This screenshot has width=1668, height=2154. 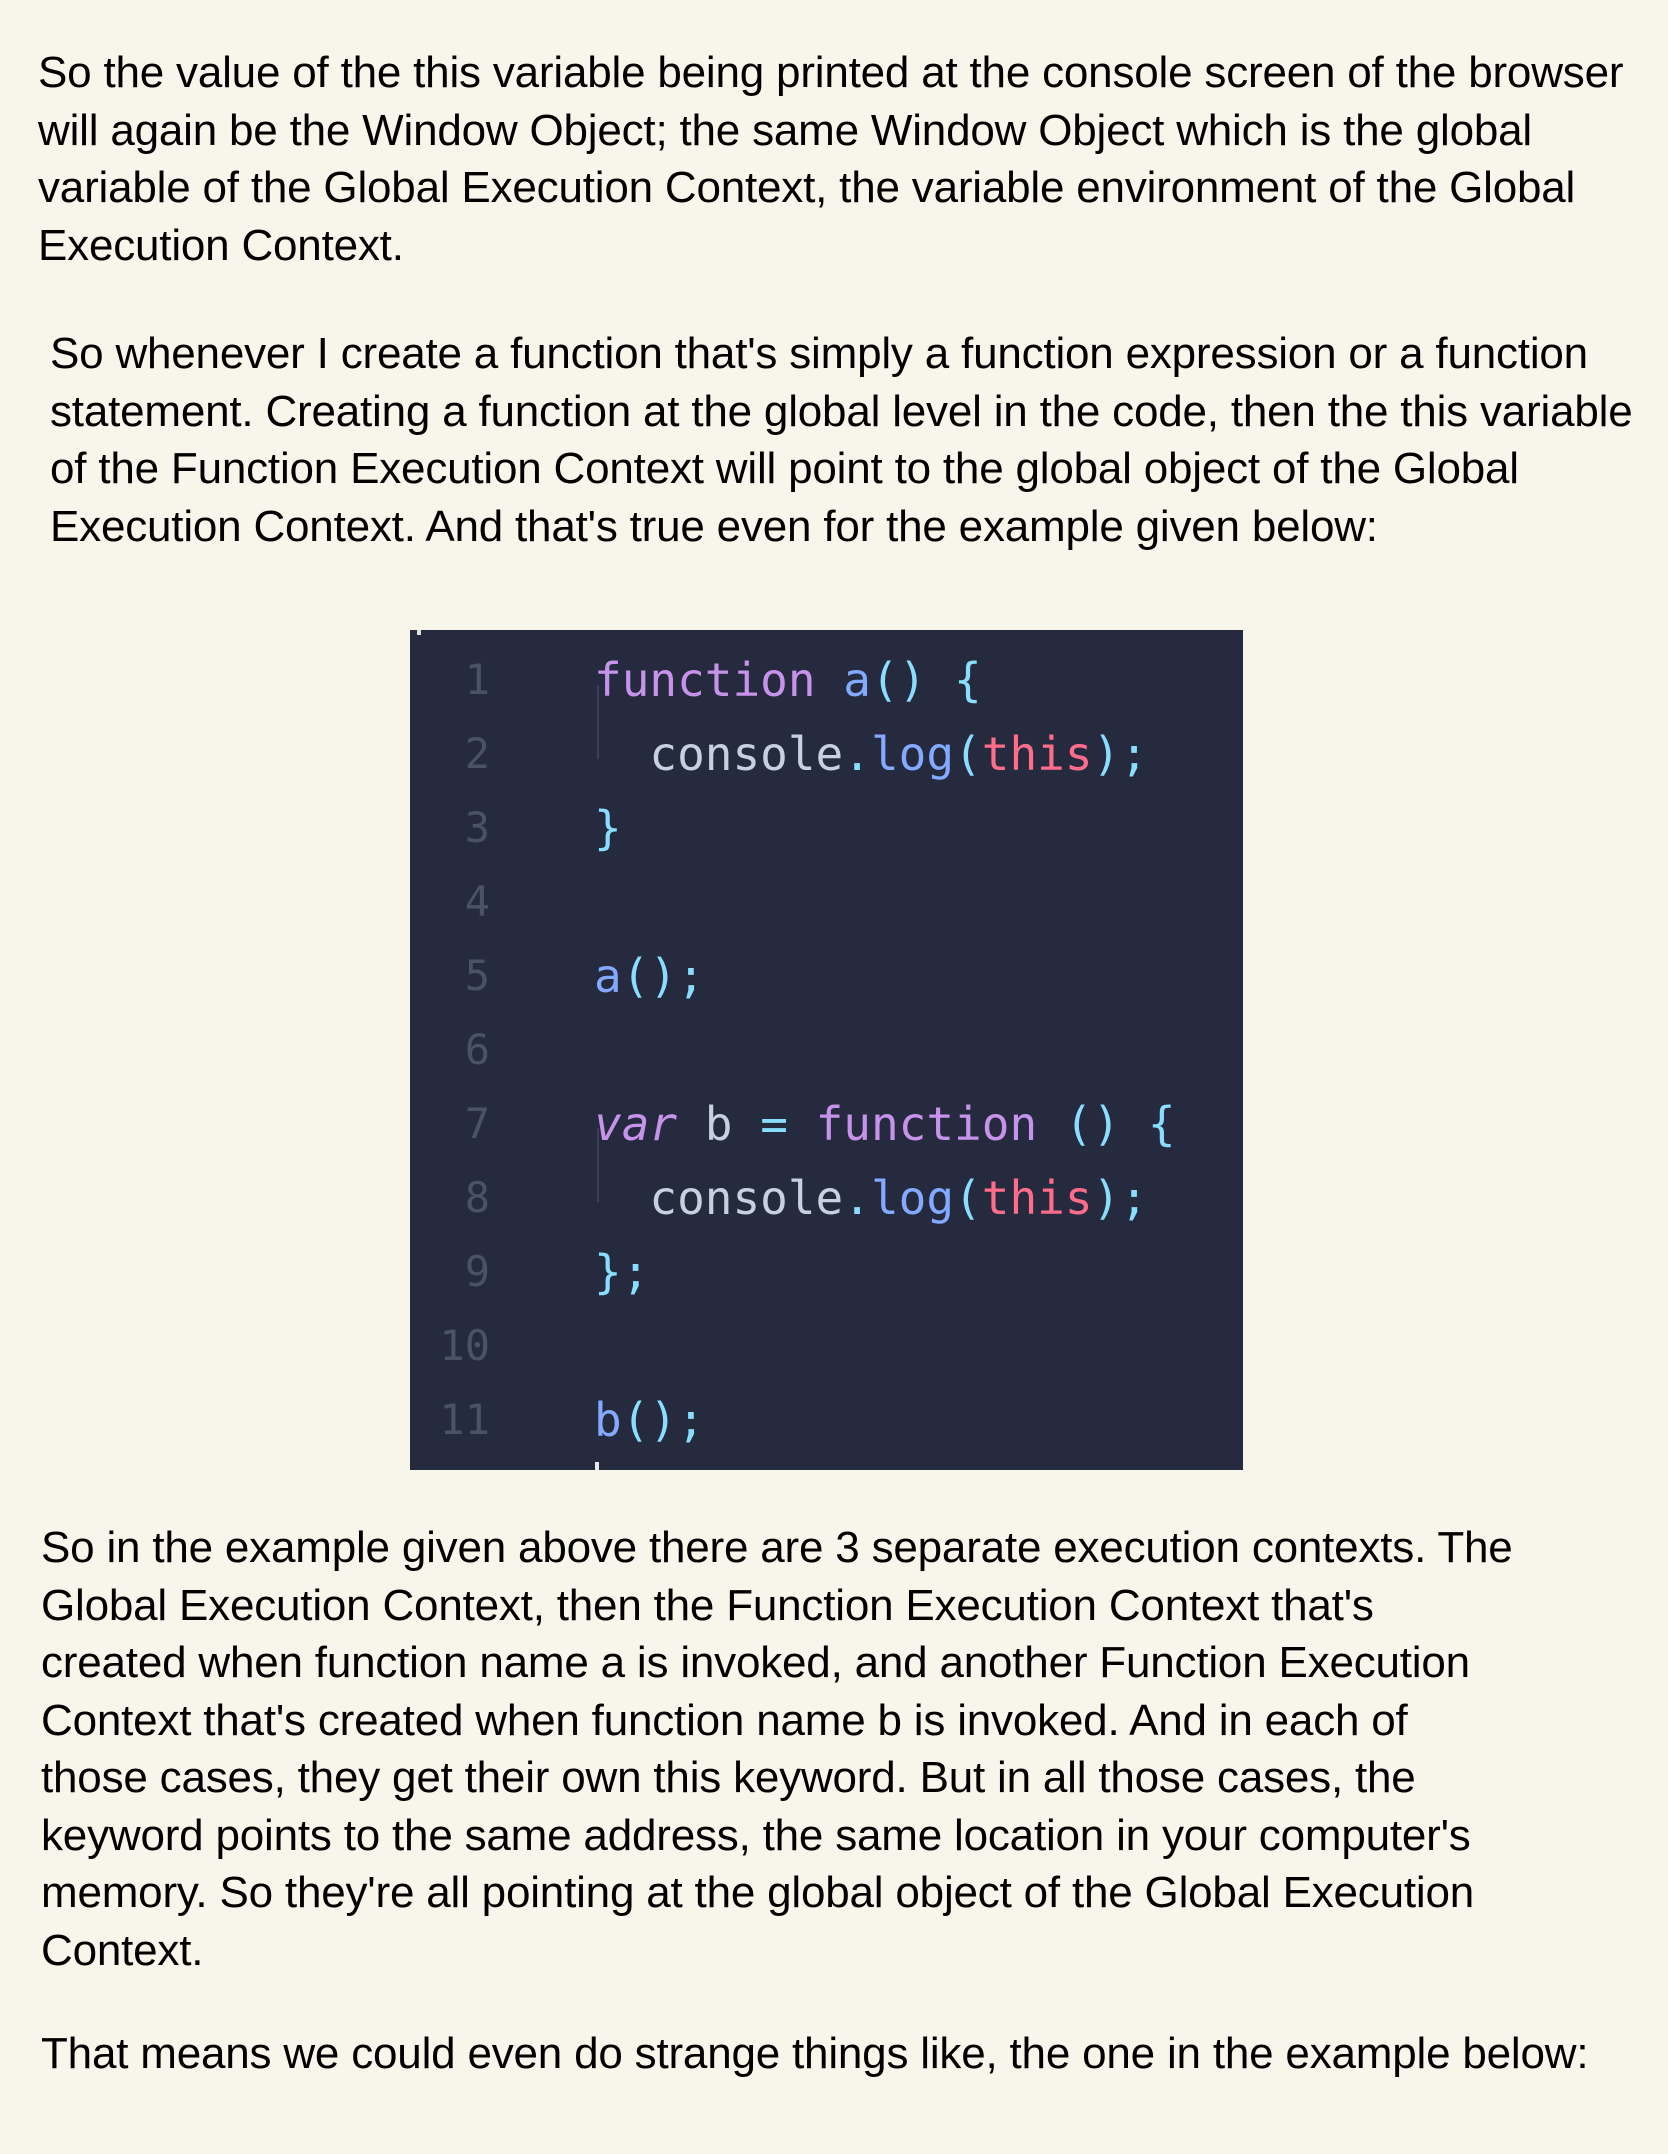 What do you see at coordinates (464, 1345) in the screenshot?
I see `line-number: 10` at bounding box center [464, 1345].